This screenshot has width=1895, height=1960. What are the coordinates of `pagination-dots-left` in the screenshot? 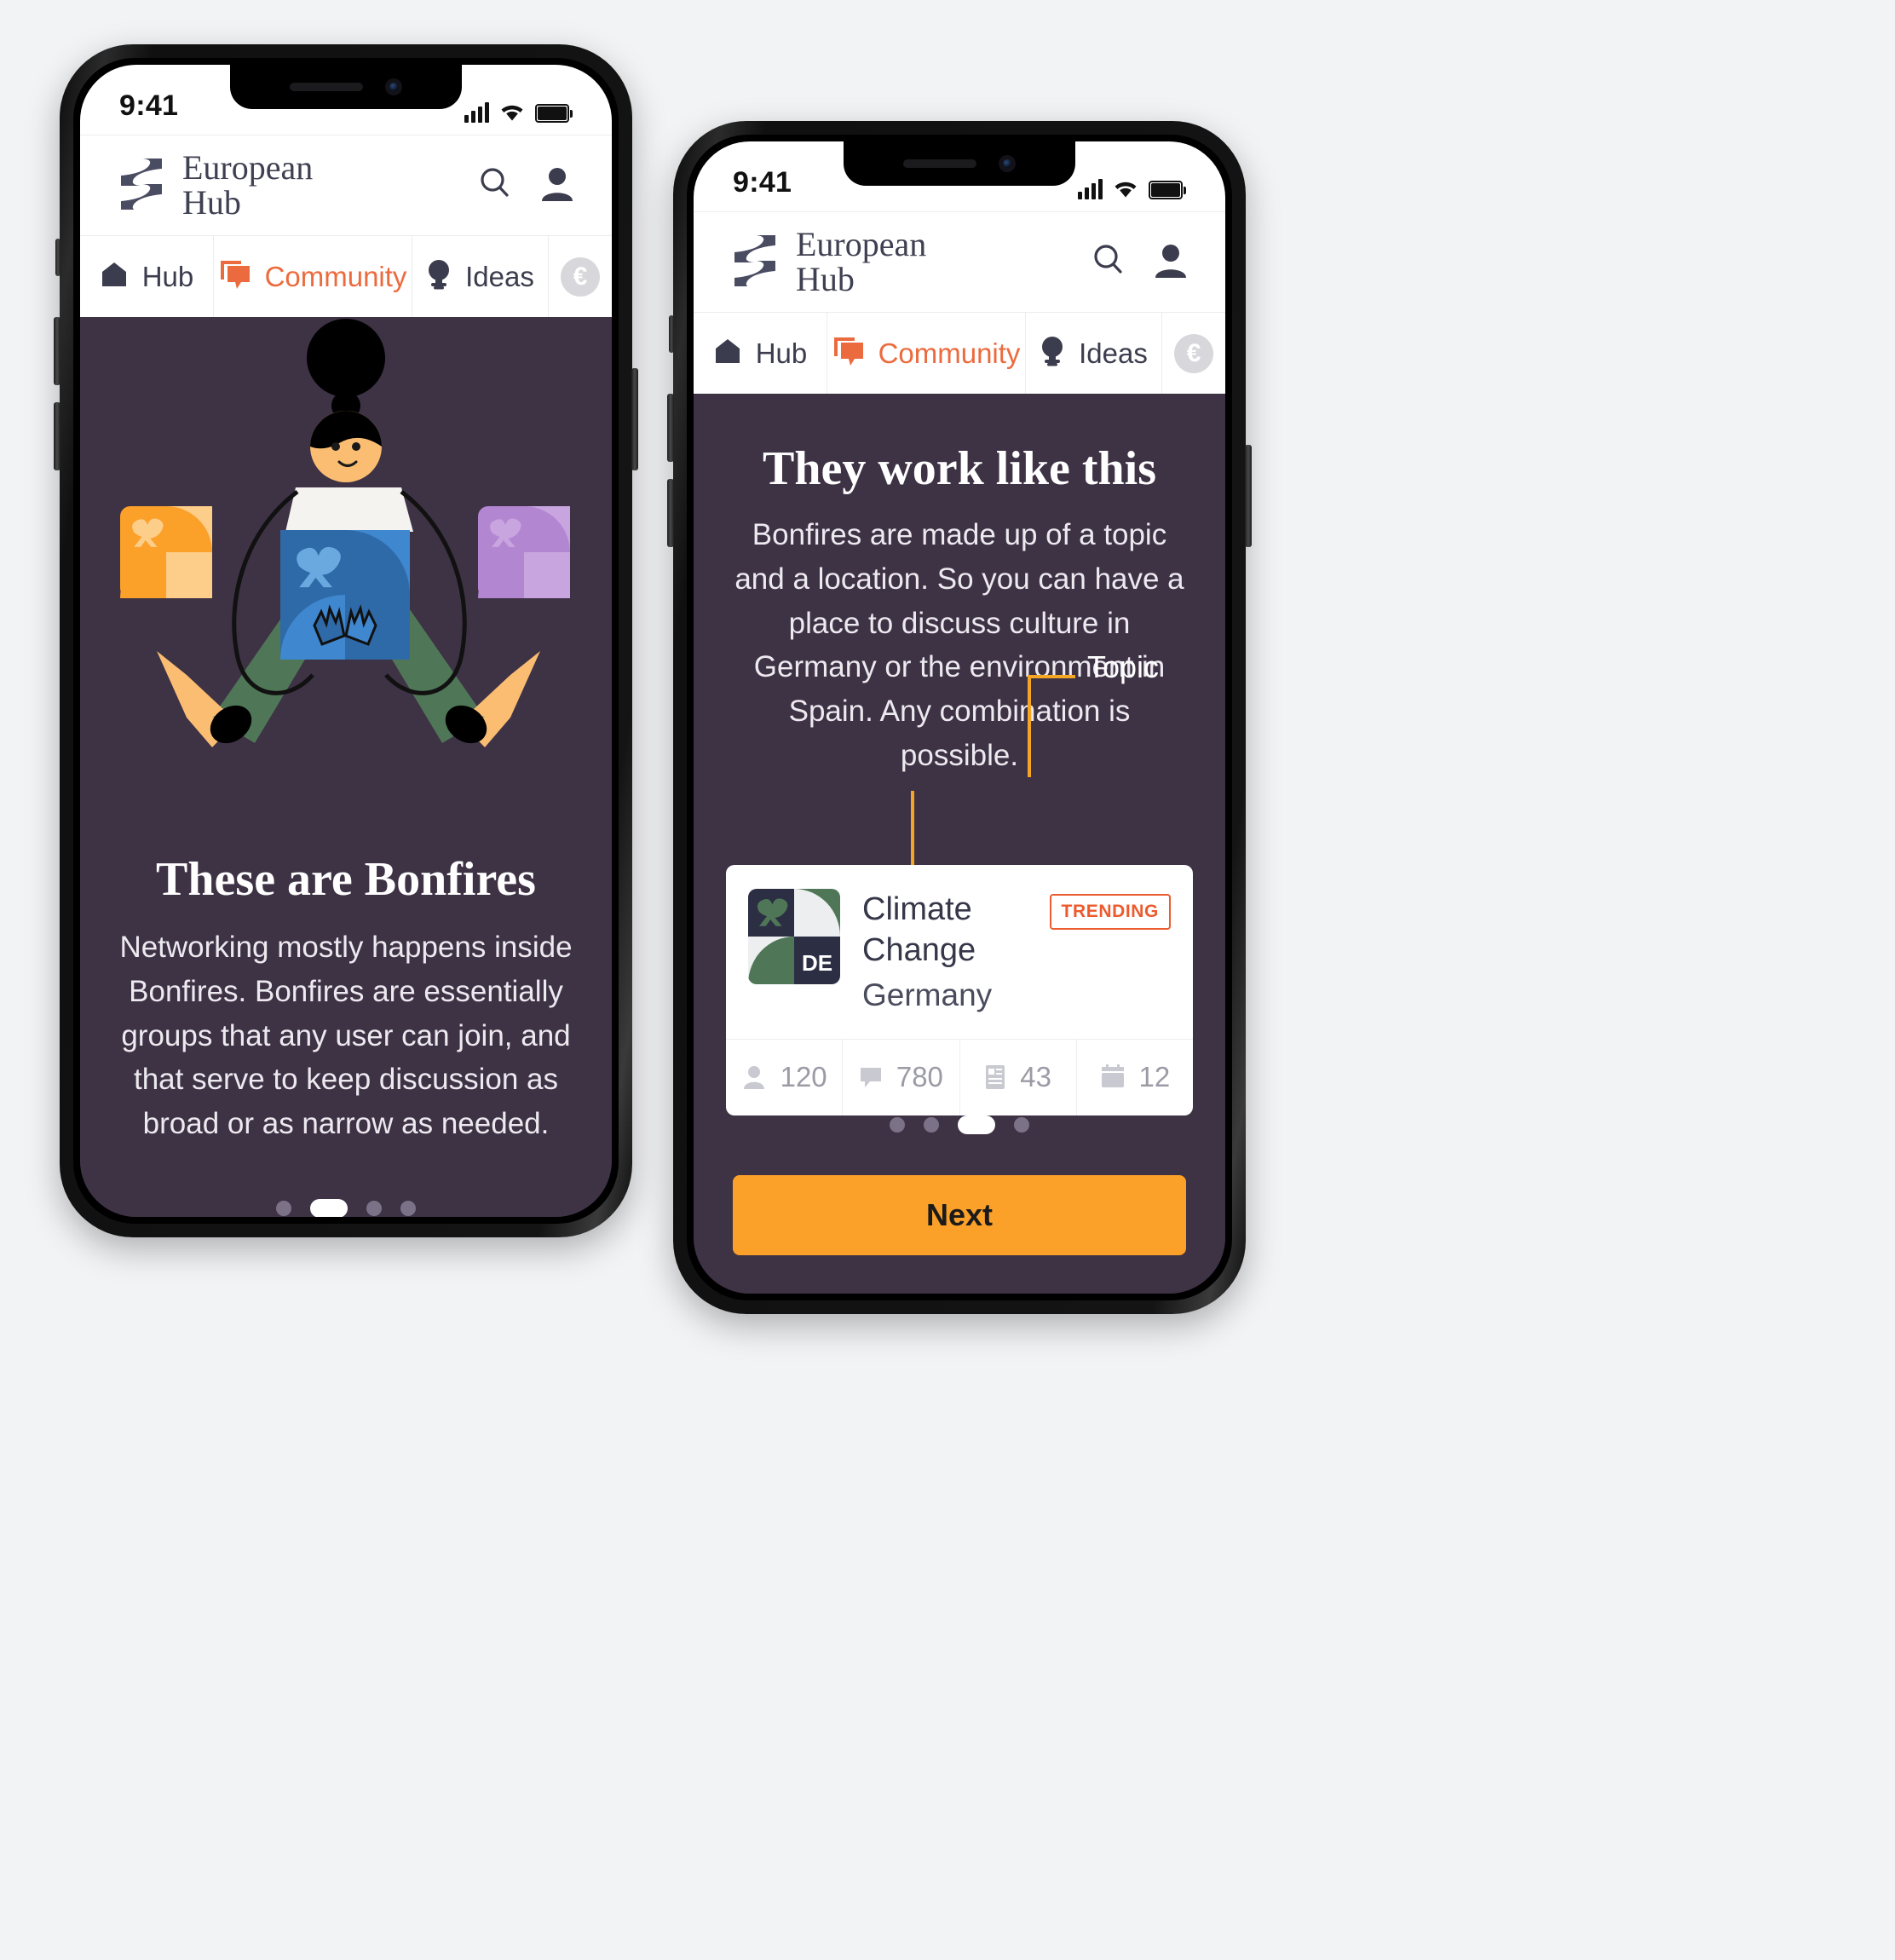 It's located at (346, 1207).